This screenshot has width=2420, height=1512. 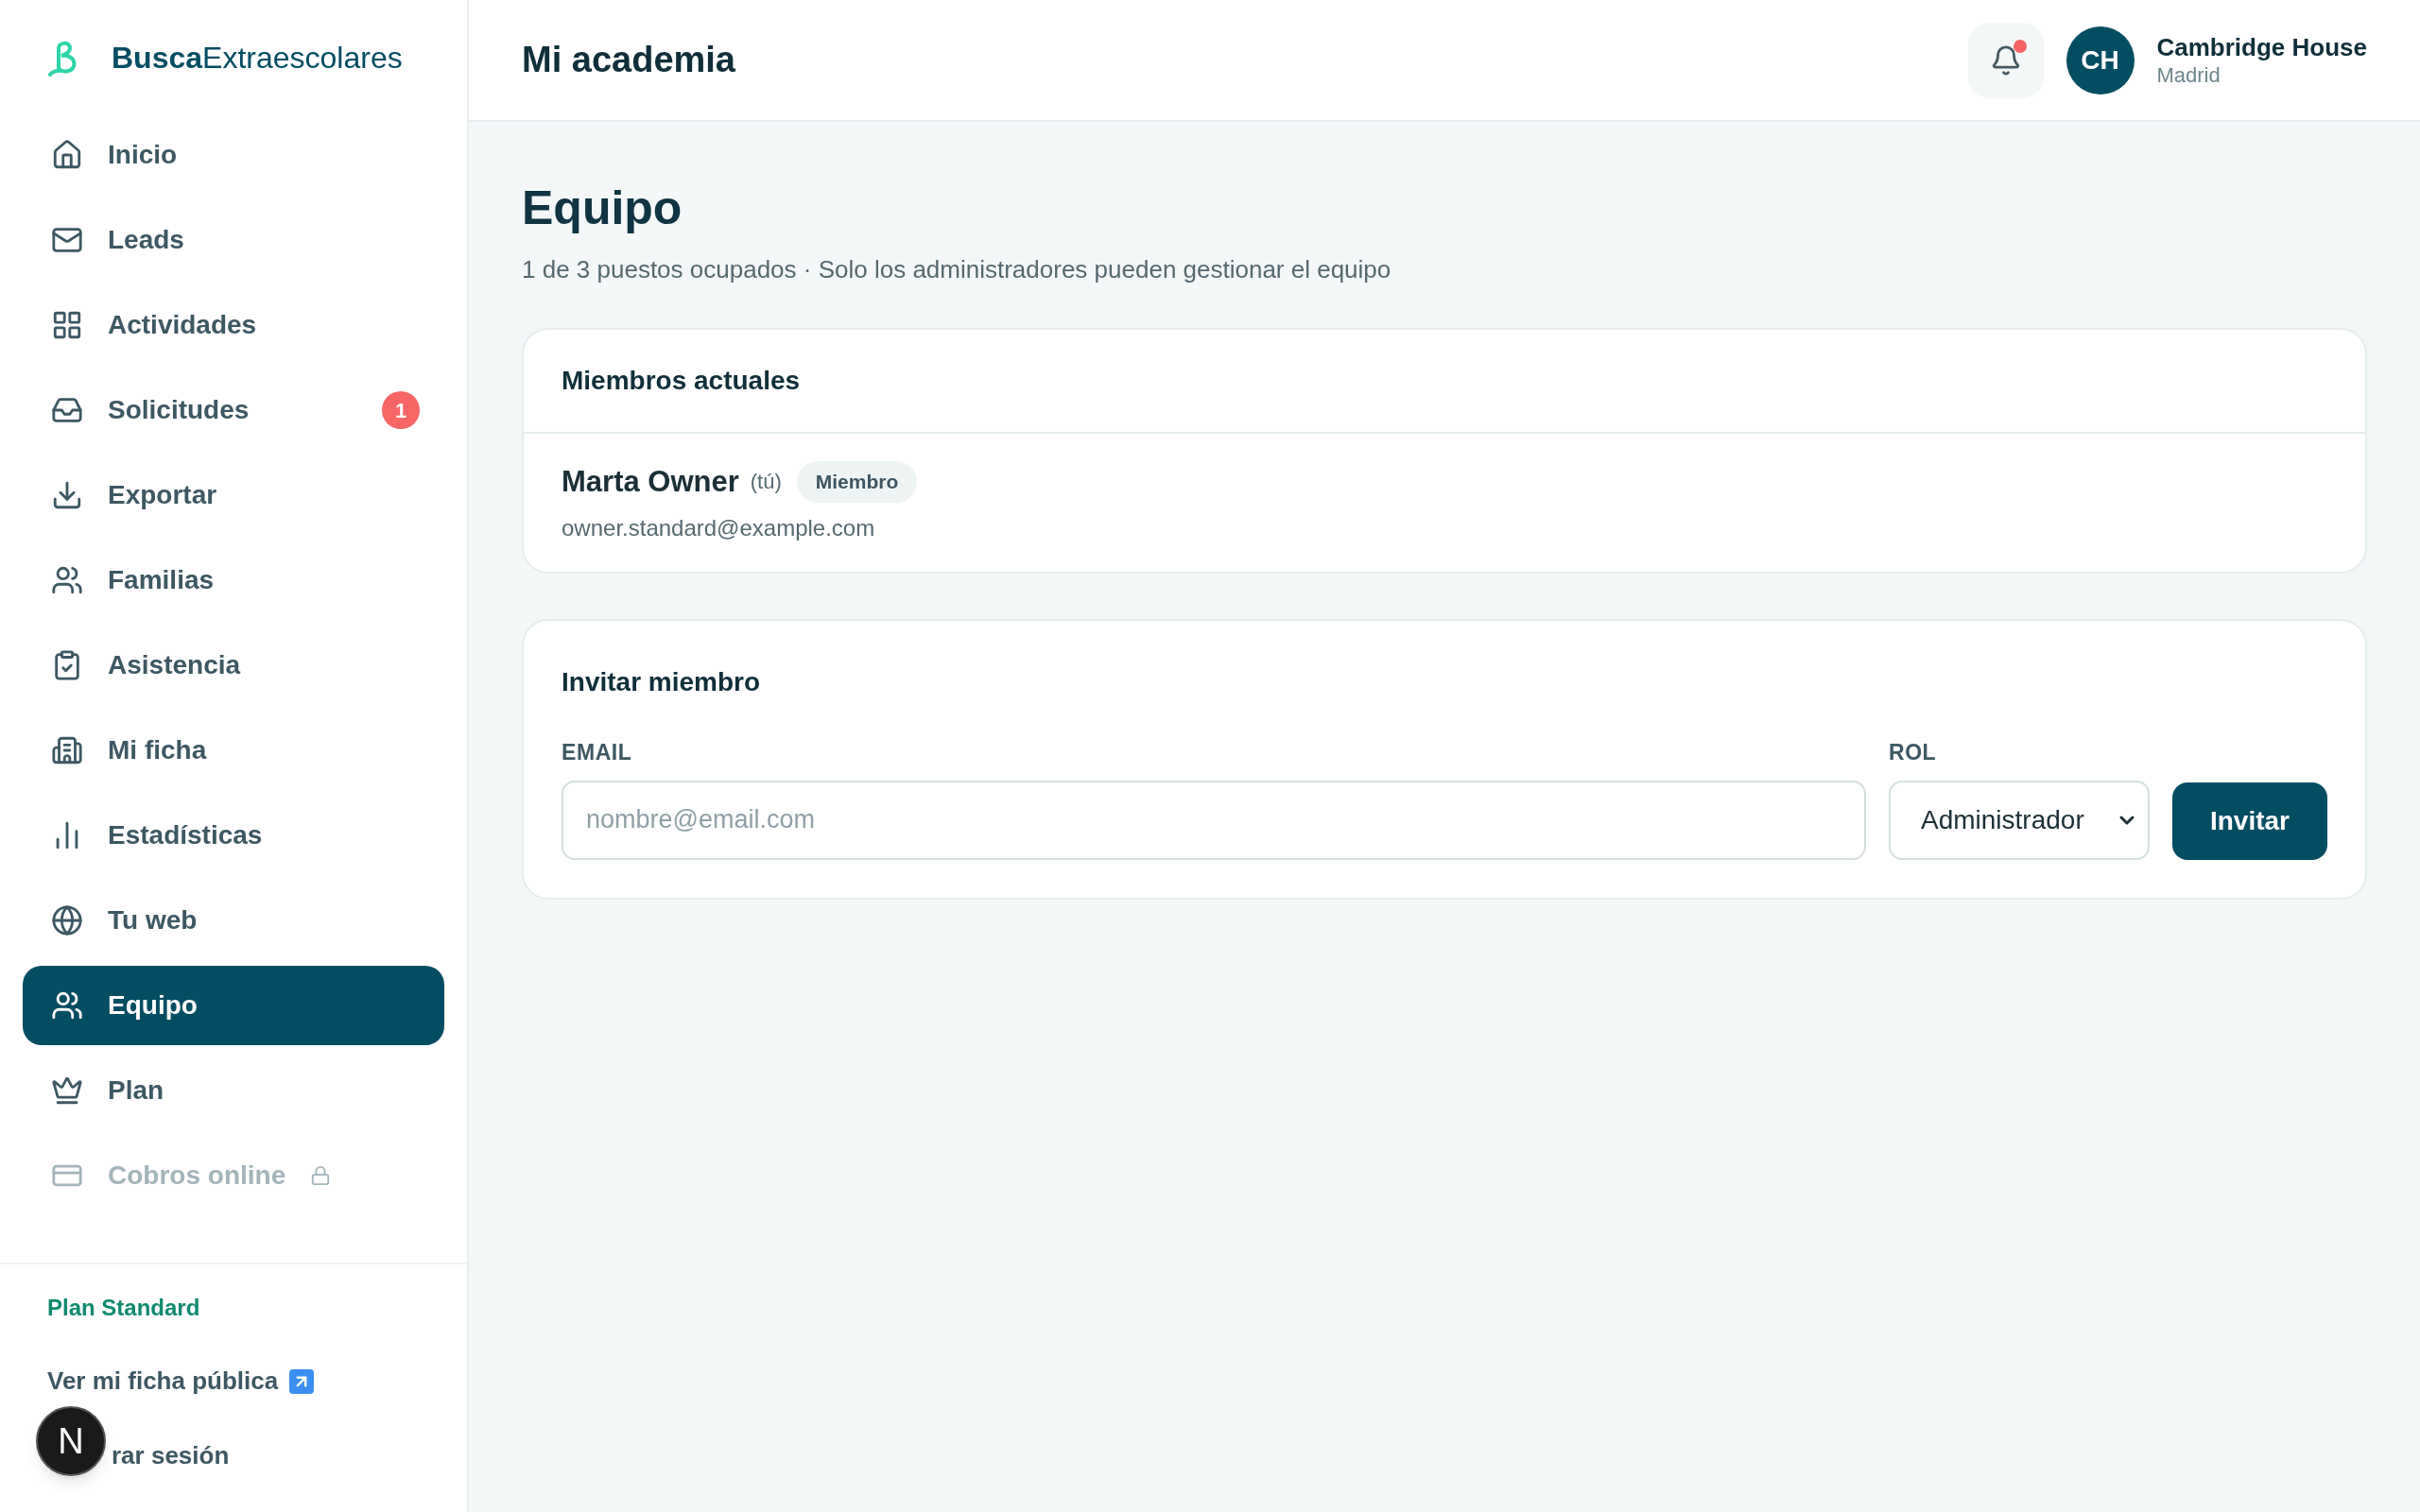 I want to click on sidebar-item: Familias, so click(x=234, y=580).